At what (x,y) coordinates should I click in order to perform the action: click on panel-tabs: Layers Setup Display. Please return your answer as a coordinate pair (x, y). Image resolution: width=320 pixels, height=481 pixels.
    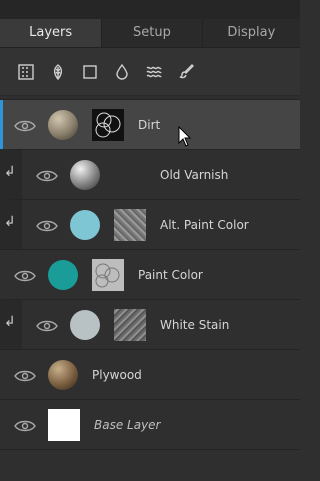
    Looking at the image, I should click on (150, 33).